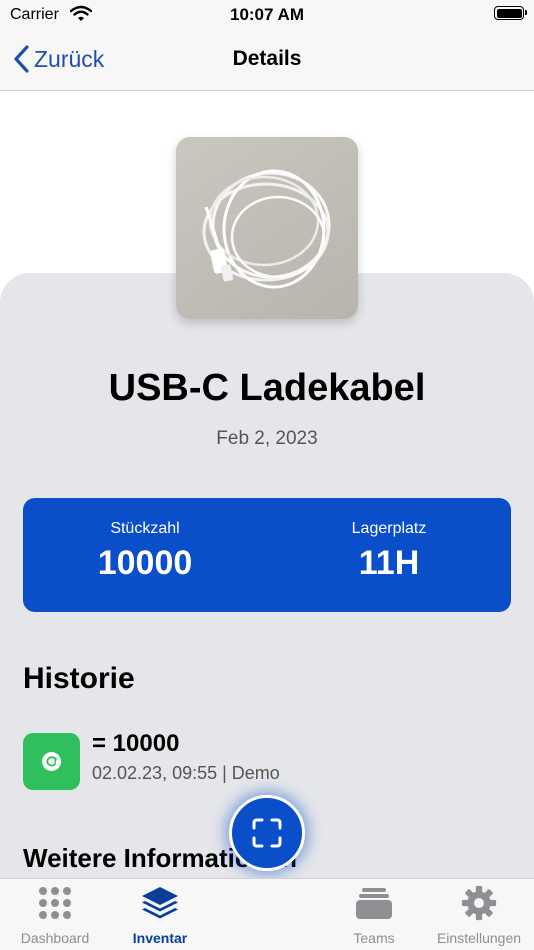 The image size is (534, 950). What do you see at coordinates (479, 903) in the screenshot?
I see `gear-icon` at bounding box center [479, 903].